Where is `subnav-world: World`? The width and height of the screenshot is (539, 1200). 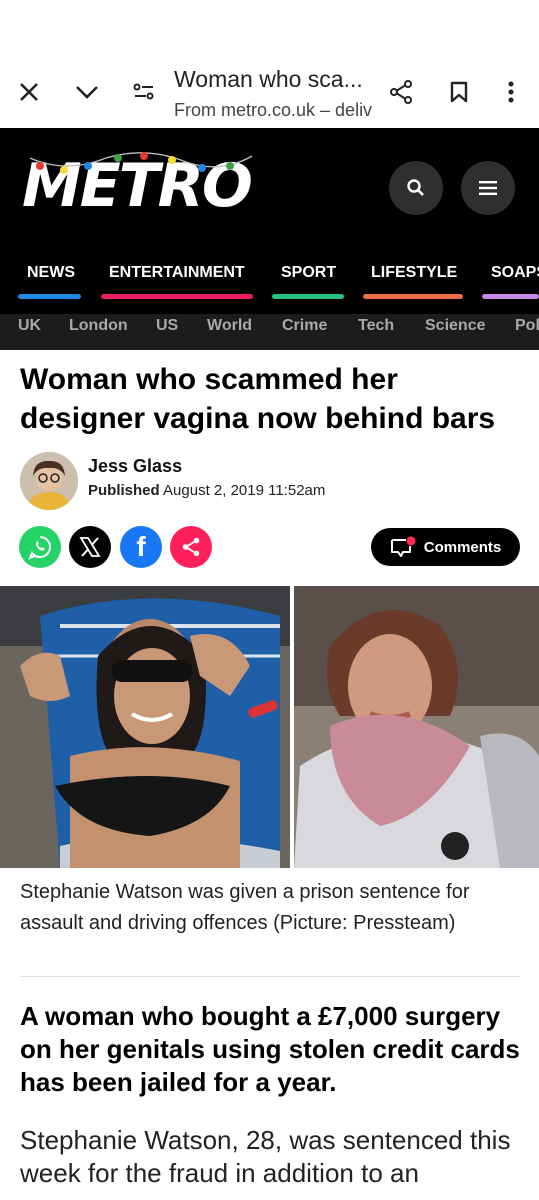
subnav-world: World is located at coordinates (229, 326).